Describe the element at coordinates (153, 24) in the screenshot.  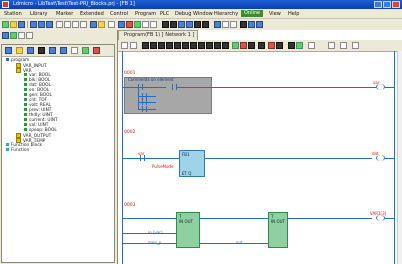
I see `grid-icon` at that location.